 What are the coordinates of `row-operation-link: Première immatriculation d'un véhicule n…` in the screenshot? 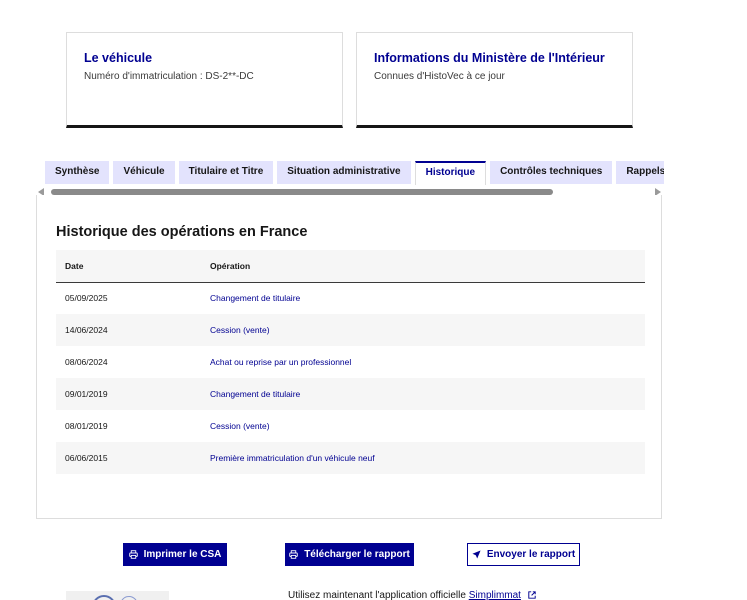 It's located at (292, 458).